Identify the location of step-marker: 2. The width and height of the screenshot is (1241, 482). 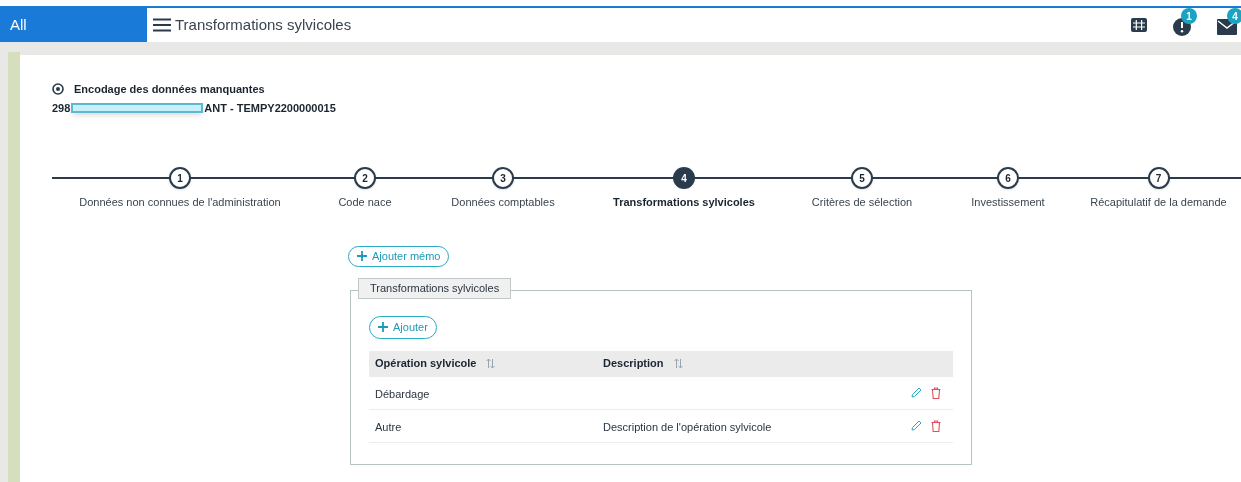
(365, 178).